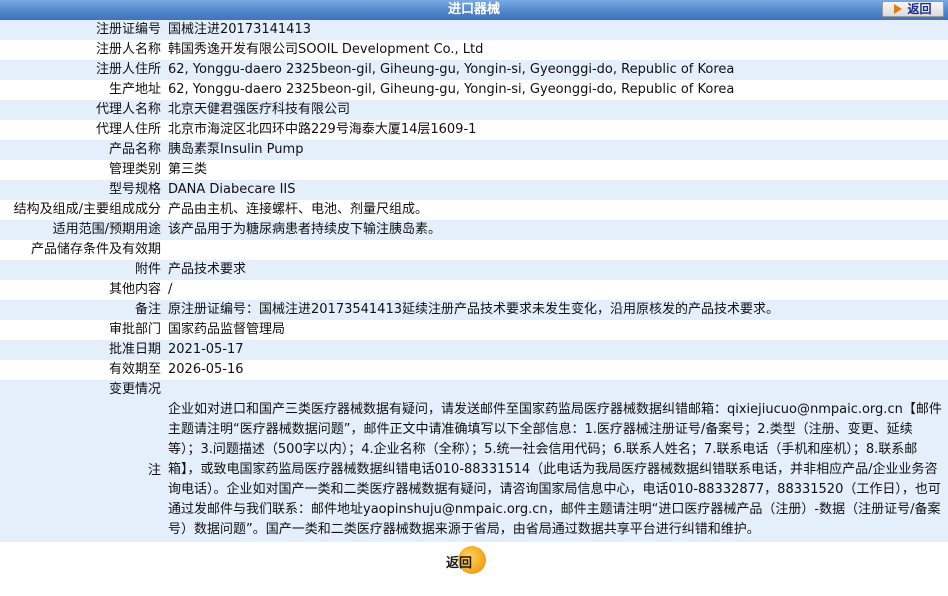 This screenshot has height=596, width=948. I want to click on field-value: 2021-05-17, so click(556, 350).